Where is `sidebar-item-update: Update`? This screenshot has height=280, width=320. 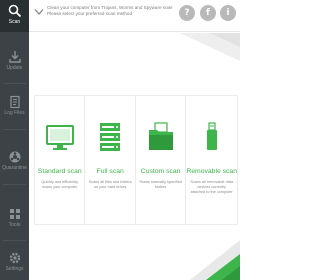 sidebar-item-update: Update is located at coordinates (14, 62).